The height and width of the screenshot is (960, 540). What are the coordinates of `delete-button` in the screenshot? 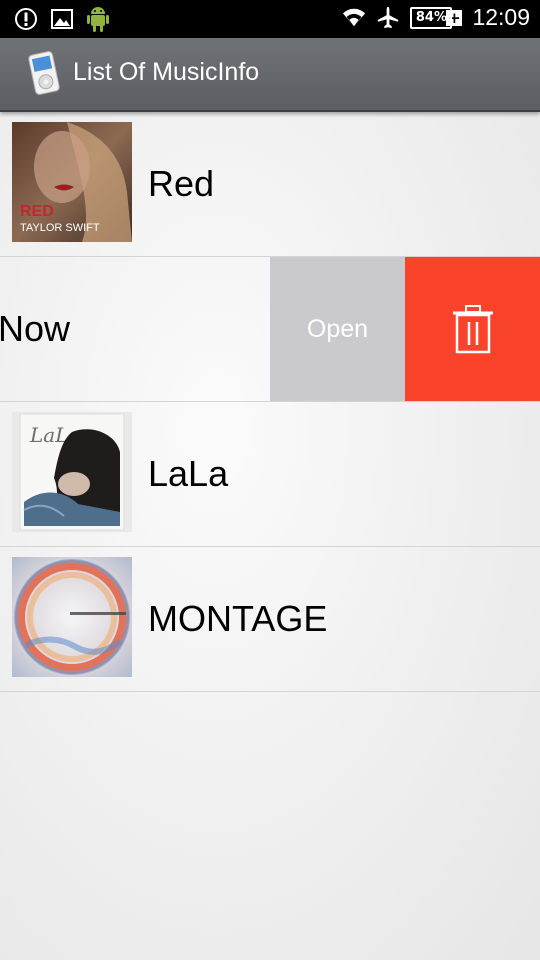 It's located at (472, 329).